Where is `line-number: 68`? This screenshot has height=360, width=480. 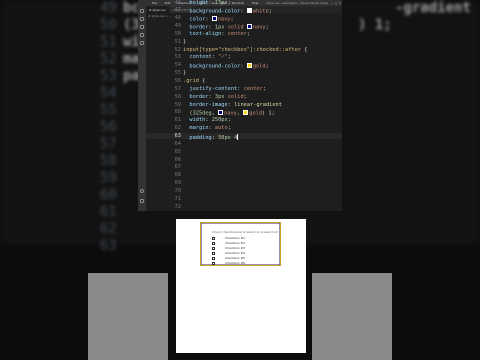 line-number: 68 is located at coordinates (177, 175).